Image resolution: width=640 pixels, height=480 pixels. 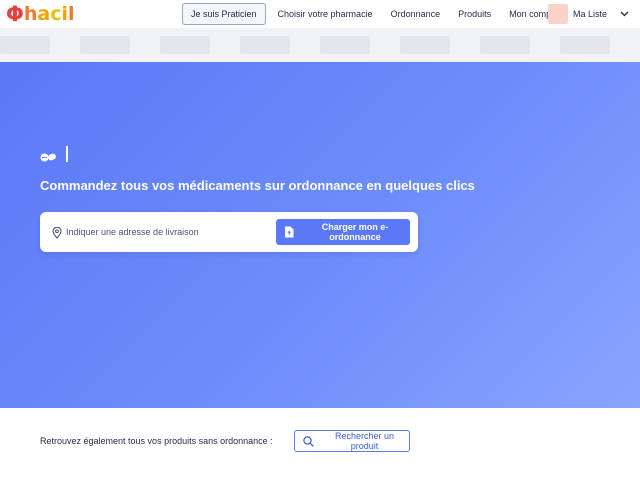 I want to click on prescription-search-box: Charger mon e-ordonnance, so click(x=229, y=232).